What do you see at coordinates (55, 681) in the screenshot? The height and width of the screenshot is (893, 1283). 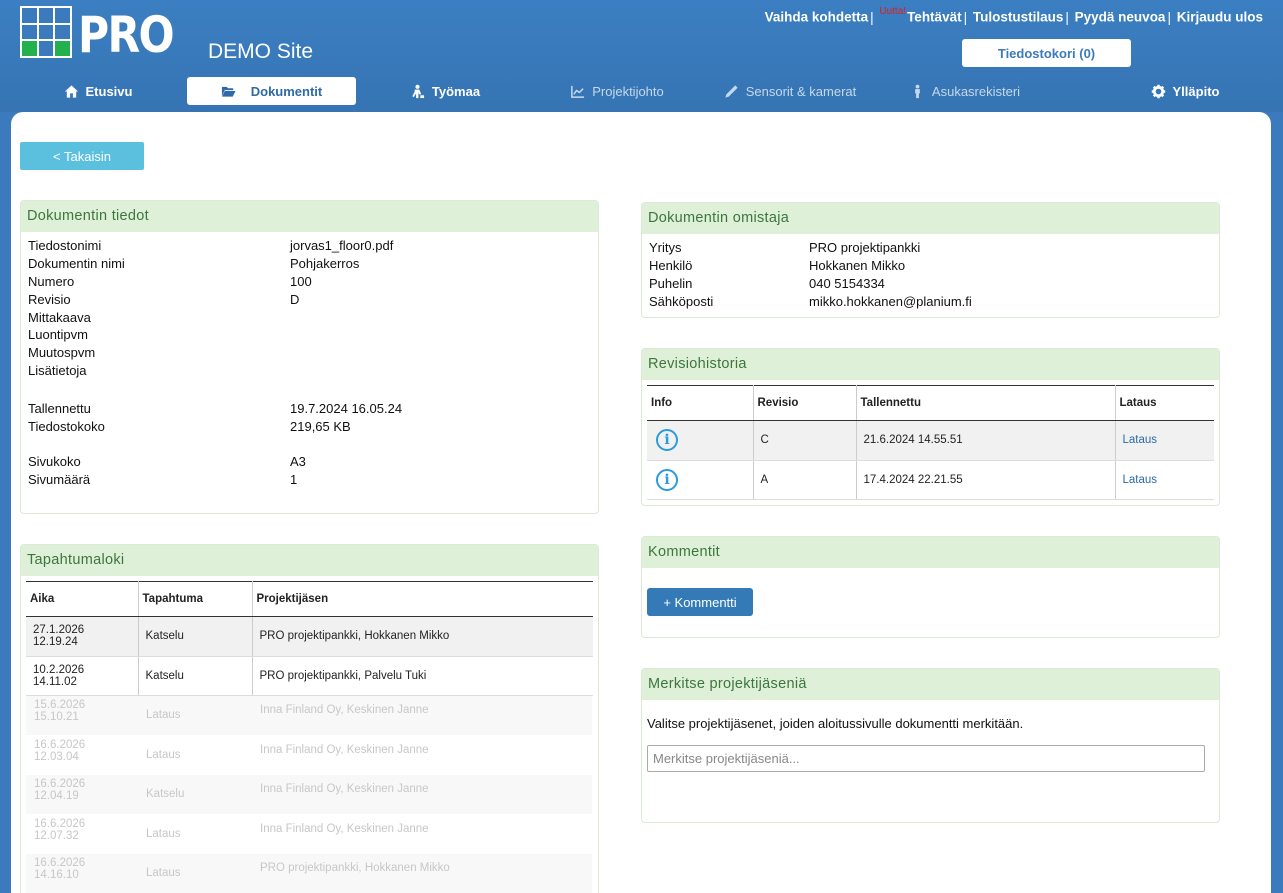 I see `log-time: 14.11.02` at bounding box center [55, 681].